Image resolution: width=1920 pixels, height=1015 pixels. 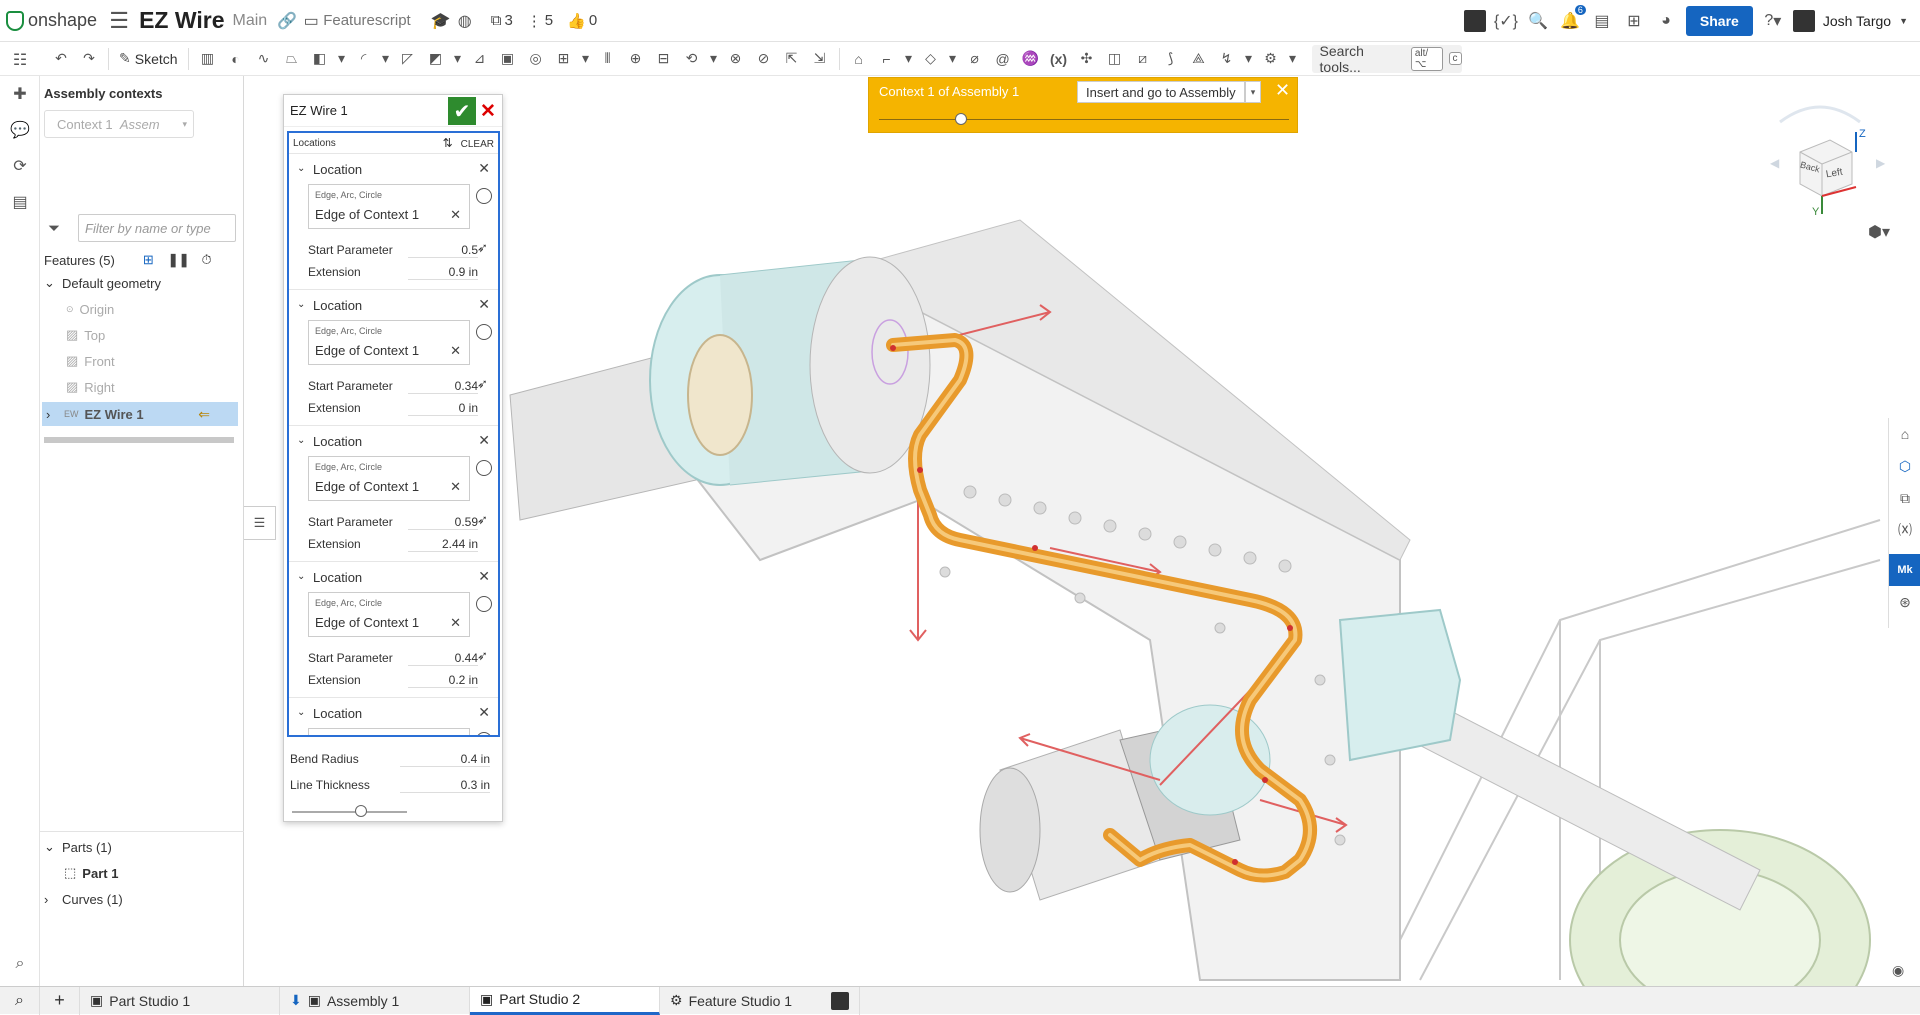 I want to click on configurations-icon: ⬡, so click(x=1904, y=466).